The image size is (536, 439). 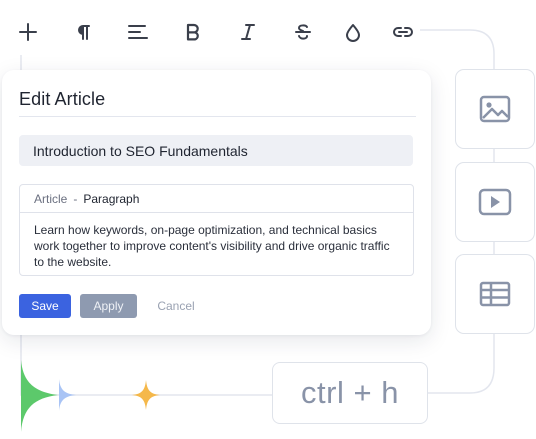 What do you see at coordinates (62, 99) in the screenshot?
I see `card-title: Edit Article` at bounding box center [62, 99].